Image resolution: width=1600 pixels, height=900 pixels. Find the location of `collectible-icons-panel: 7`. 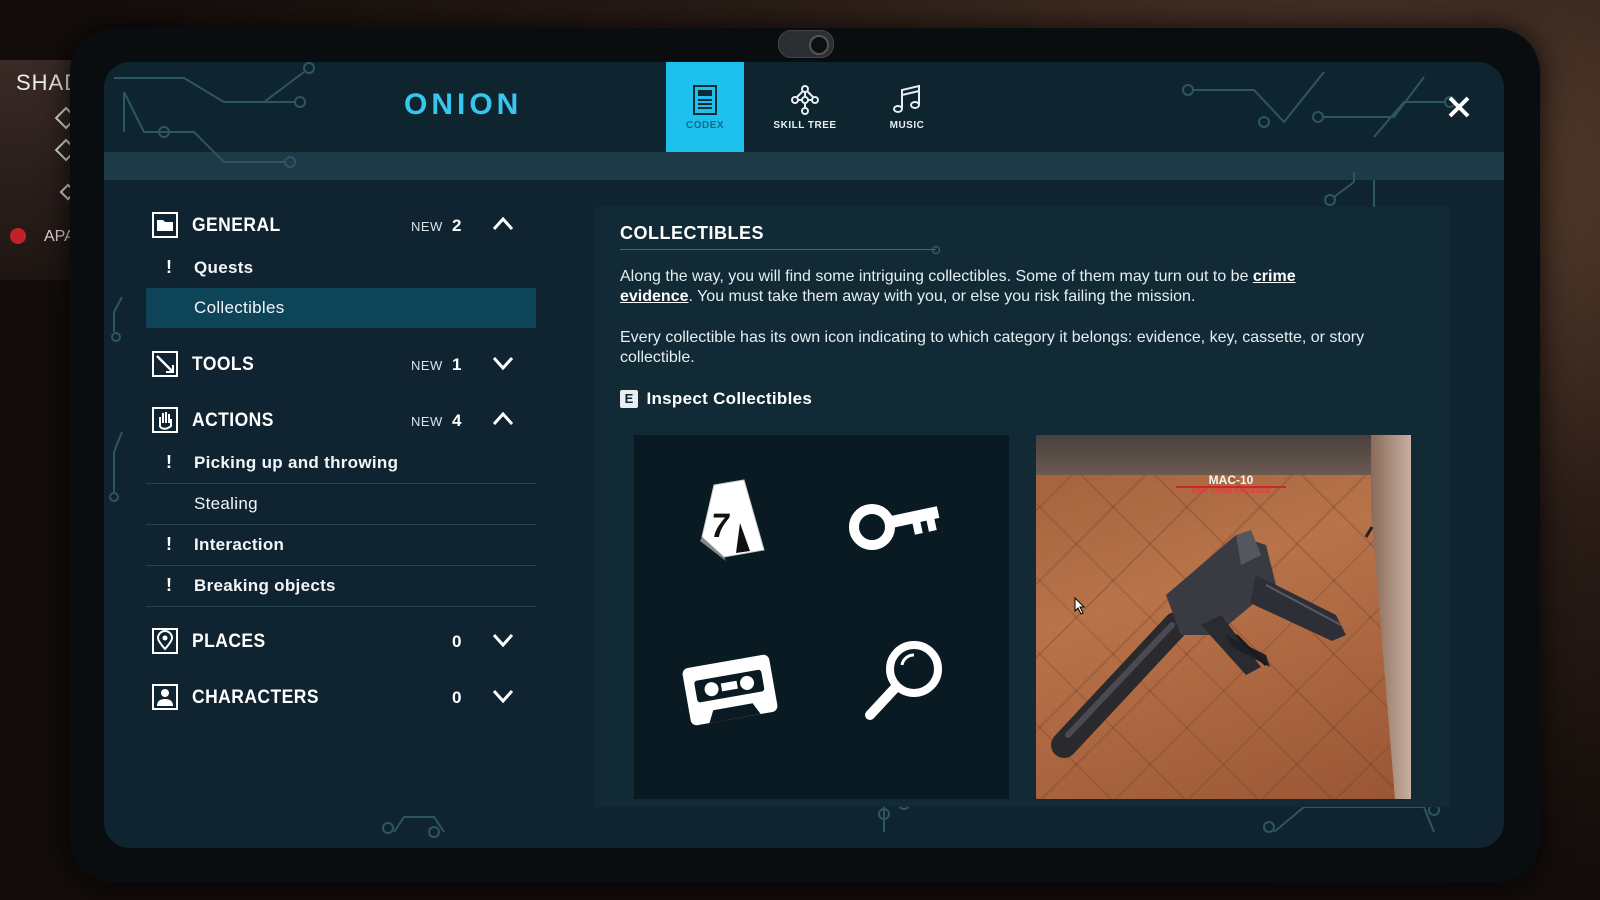

collectible-icons-panel: 7 is located at coordinates (821, 617).